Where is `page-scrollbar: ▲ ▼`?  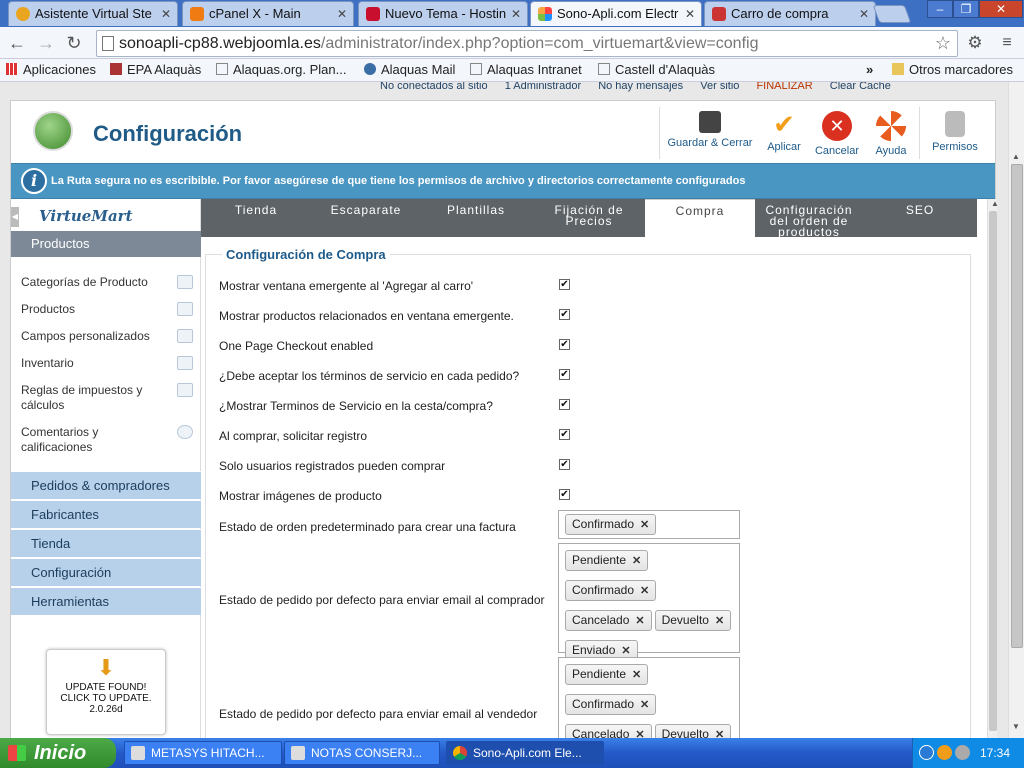
page-scrollbar: ▲ ▼ is located at coordinates (1016, 410).